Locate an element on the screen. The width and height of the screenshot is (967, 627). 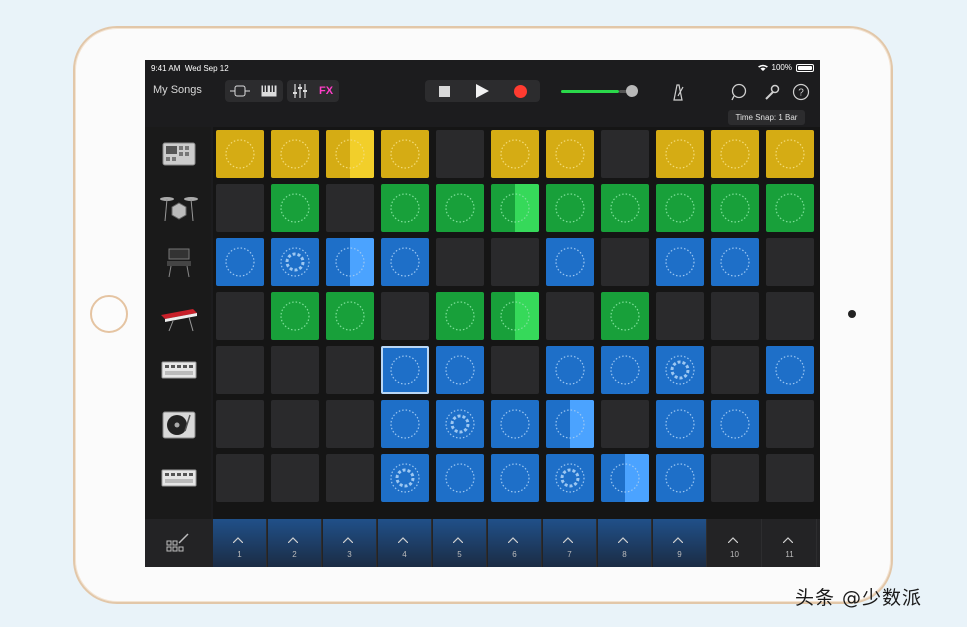
loop-cell-r5-c7 is located at coordinates (570, 370).